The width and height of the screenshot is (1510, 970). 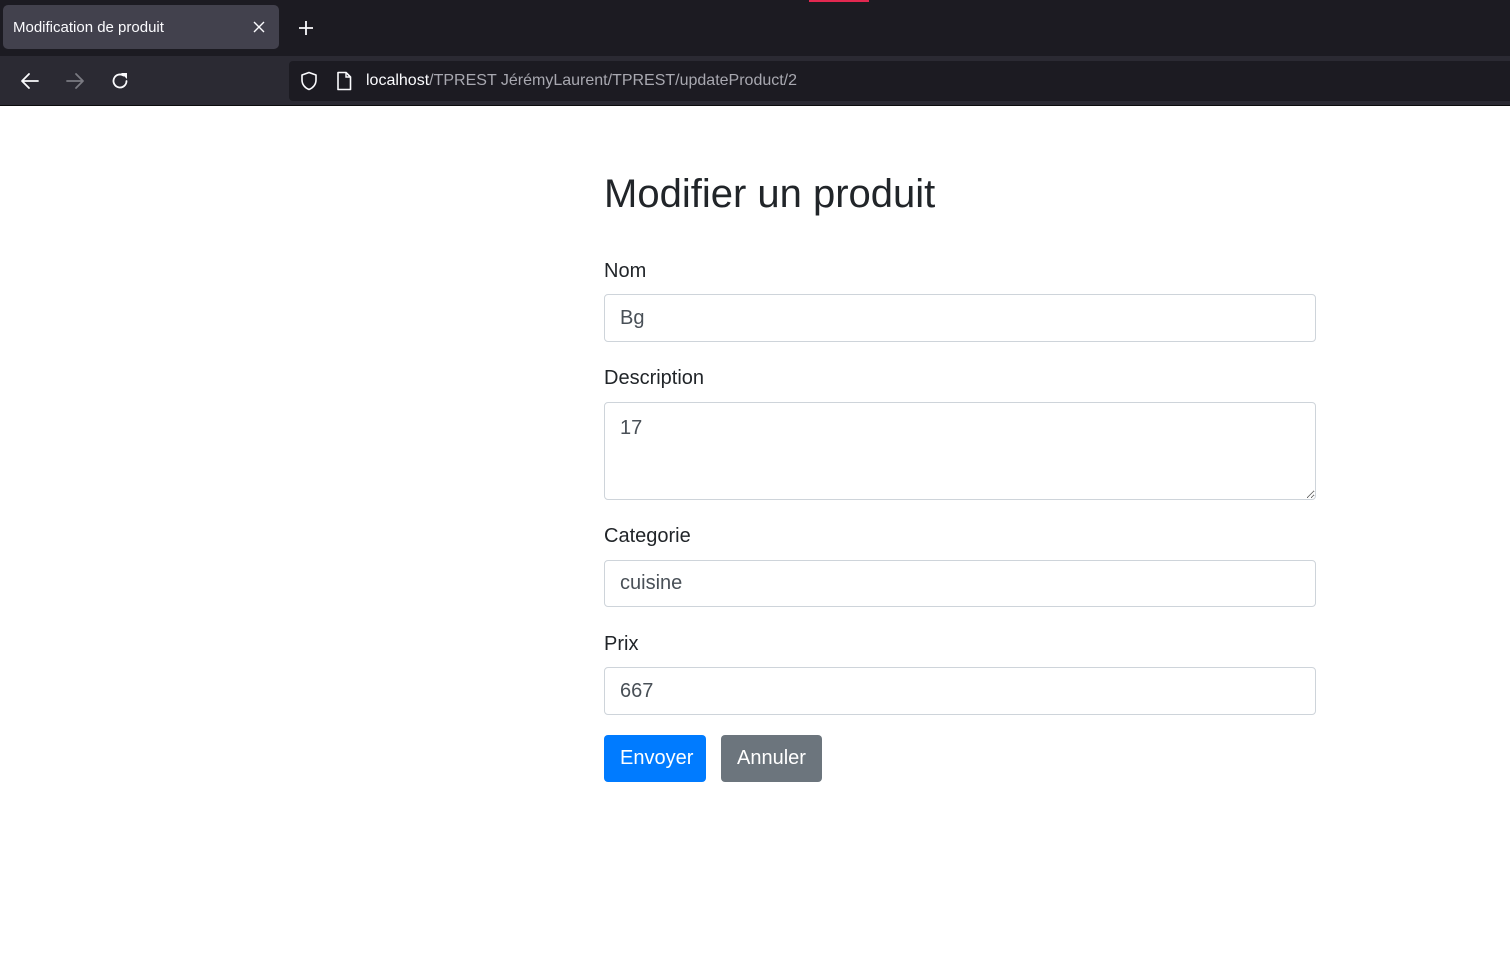 I want to click on url-host: localhost, so click(x=398, y=80).